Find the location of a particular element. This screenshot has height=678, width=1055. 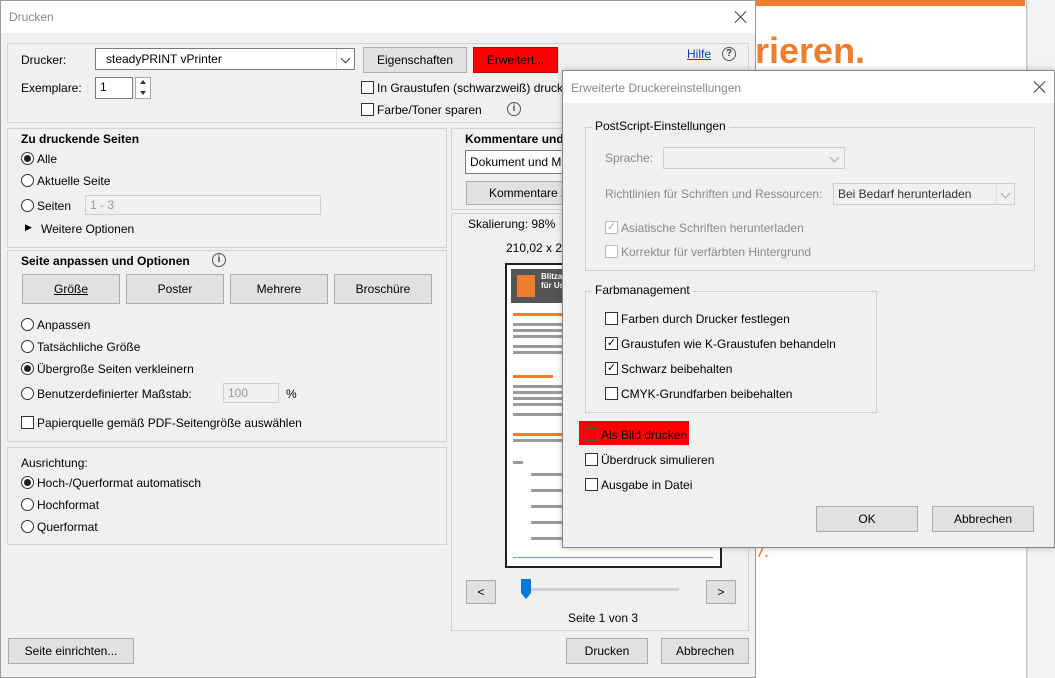

page-range-label: Seiten is located at coordinates (54, 206).